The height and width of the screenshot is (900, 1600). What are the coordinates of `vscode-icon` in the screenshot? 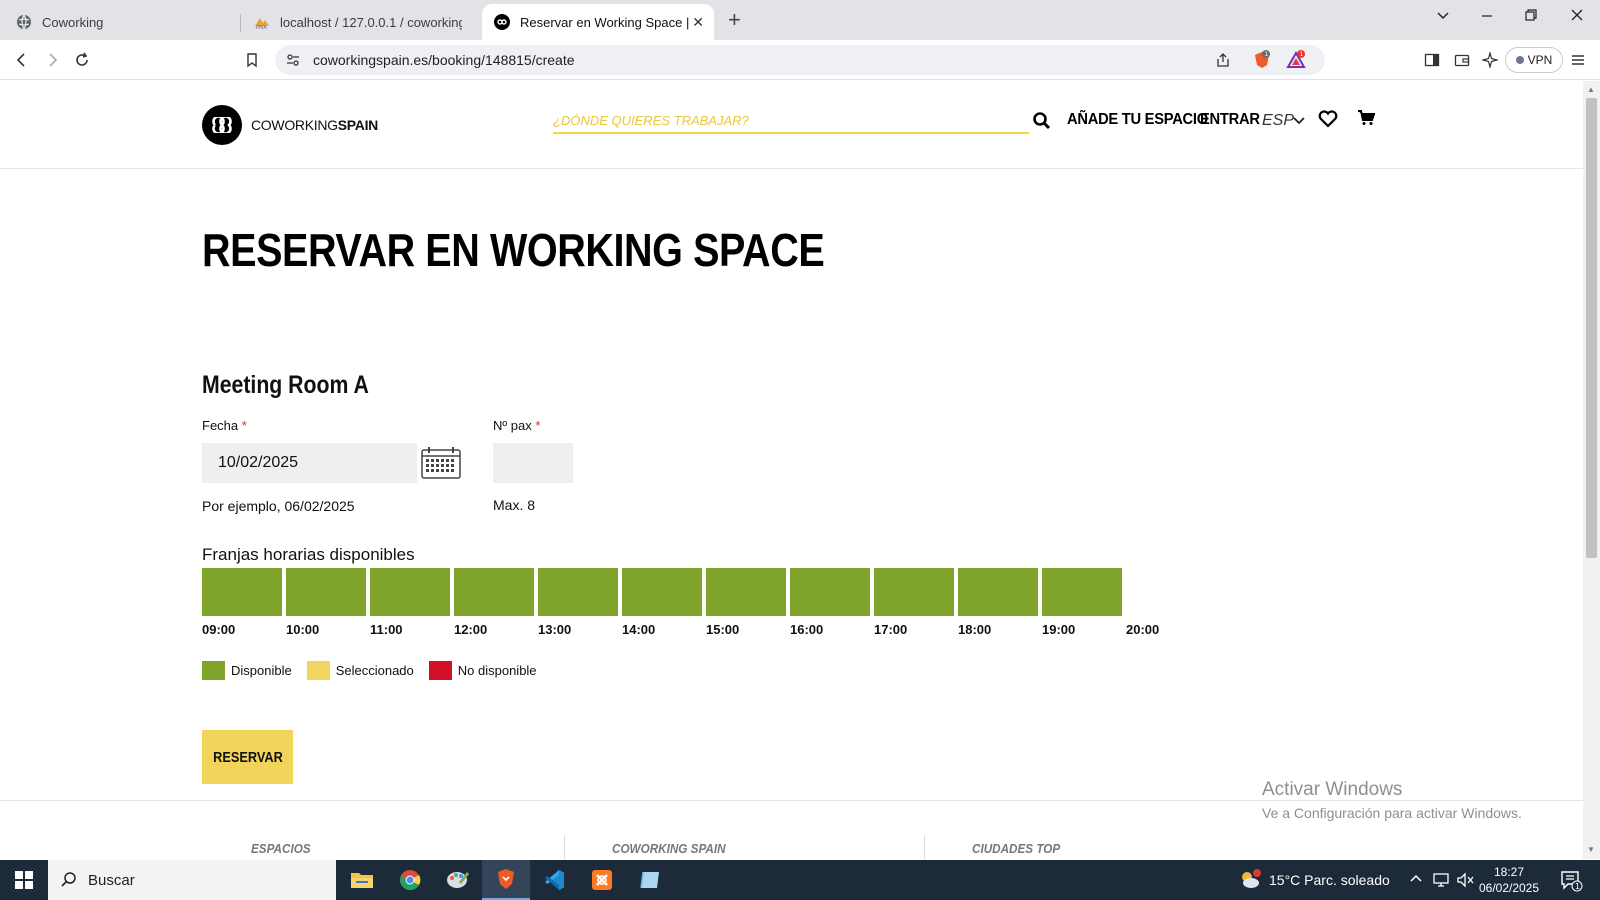 It's located at (554, 880).